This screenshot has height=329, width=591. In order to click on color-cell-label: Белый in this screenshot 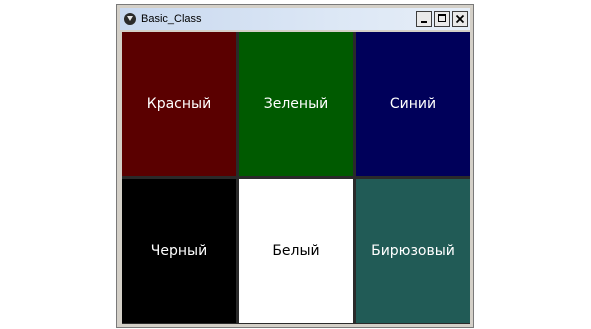, I will do `click(296, 251)`.